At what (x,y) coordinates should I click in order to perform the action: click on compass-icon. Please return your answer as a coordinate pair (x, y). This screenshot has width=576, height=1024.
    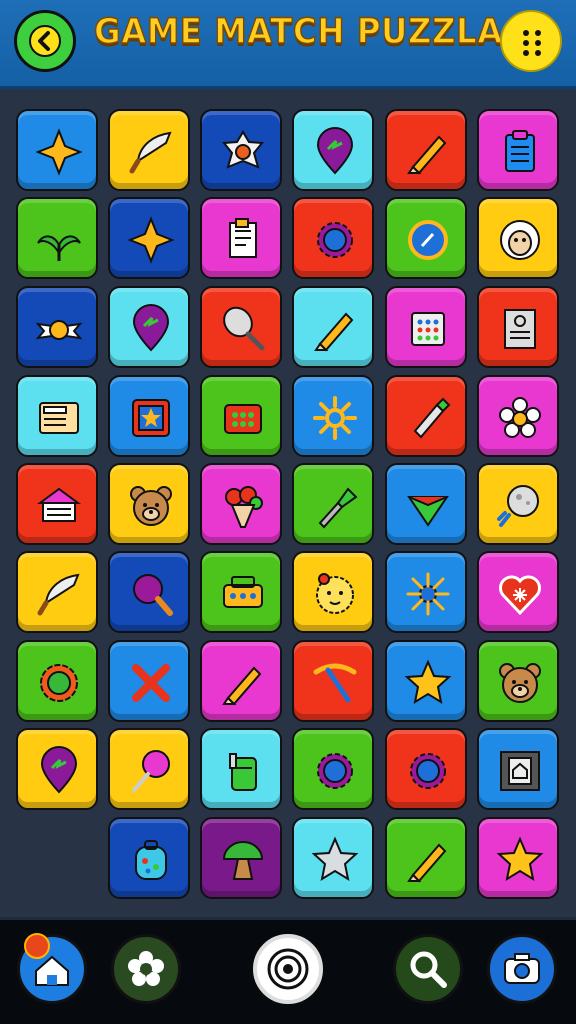
    Looking at the image, I should click on (428, 240).